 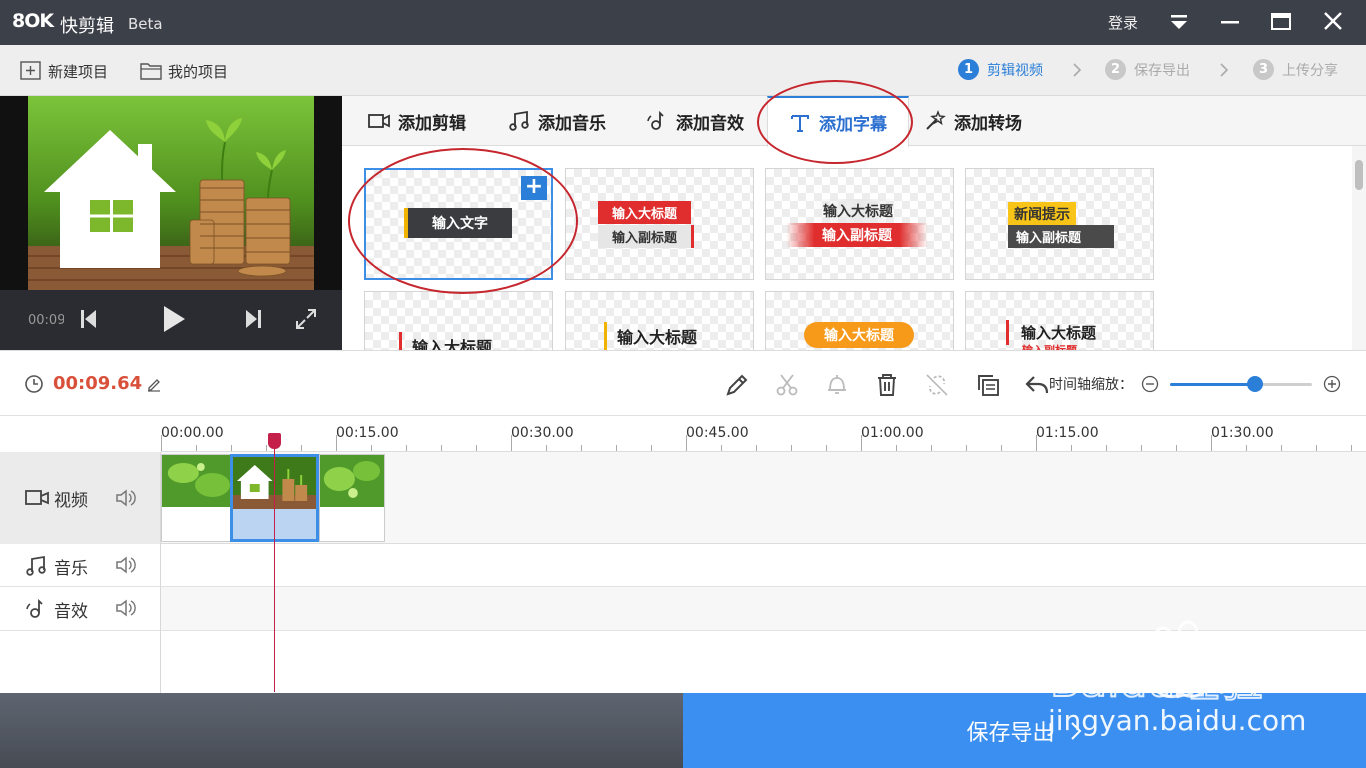 I want to click on my-projects-button: 我的项目, so click(x=184, y=71).